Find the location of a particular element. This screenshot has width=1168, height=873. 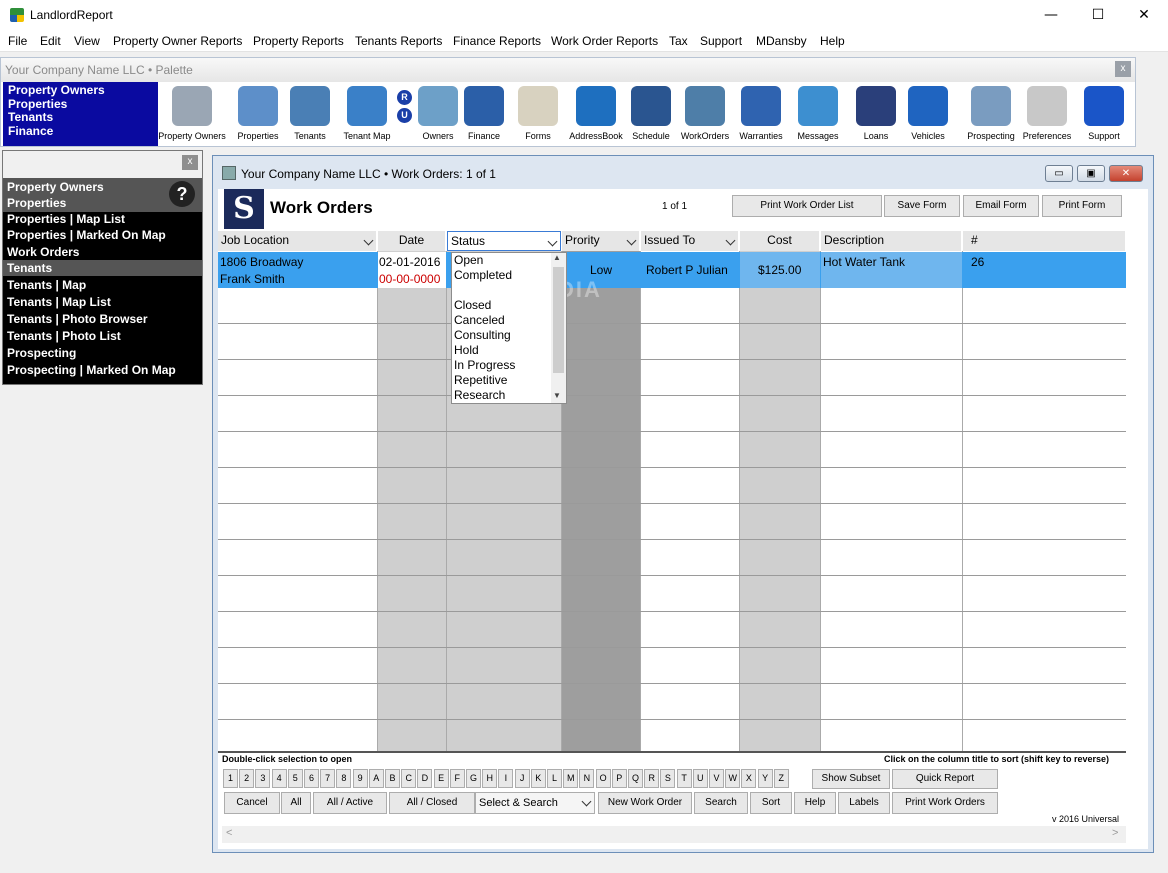

filter-key-n: N is located at coordinates (587, 778).